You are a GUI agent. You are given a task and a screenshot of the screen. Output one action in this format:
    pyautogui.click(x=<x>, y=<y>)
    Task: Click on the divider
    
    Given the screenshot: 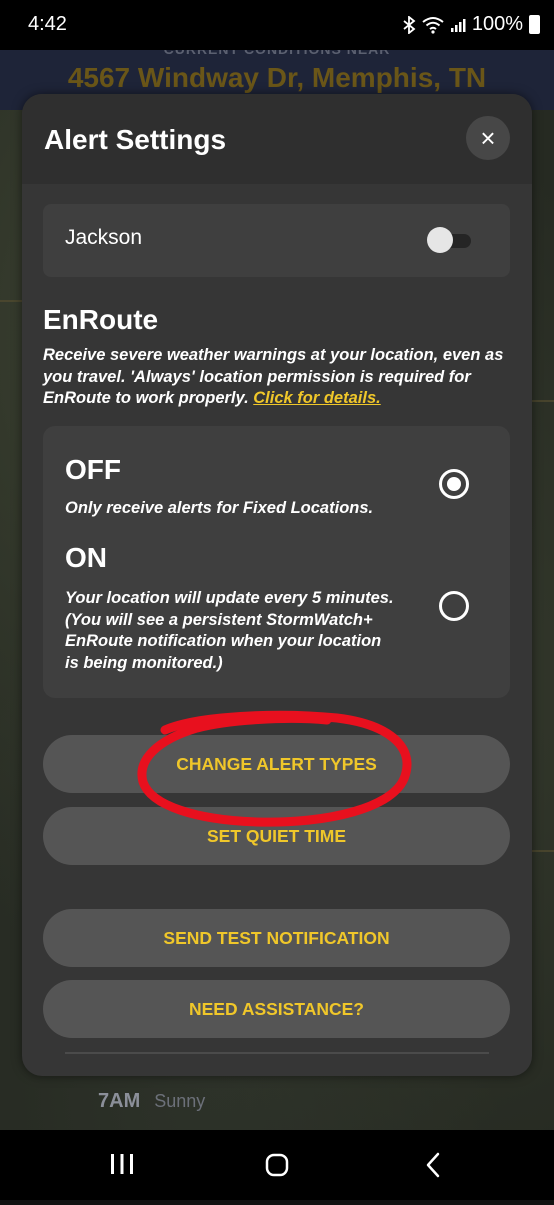 What is the action you would take?
    pyautogui.click(x=277, y=1053)
    